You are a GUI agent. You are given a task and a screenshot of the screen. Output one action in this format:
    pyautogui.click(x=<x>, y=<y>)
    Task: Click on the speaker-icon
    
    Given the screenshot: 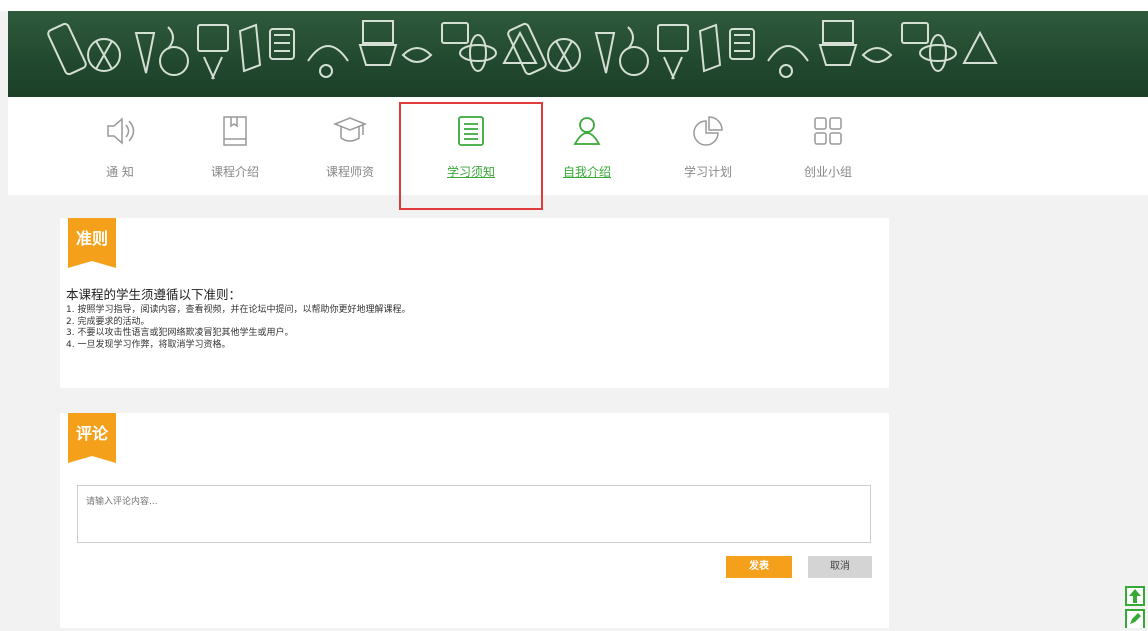 What is the action you would take?
    pyautogui.click(x=121, y=131)
    